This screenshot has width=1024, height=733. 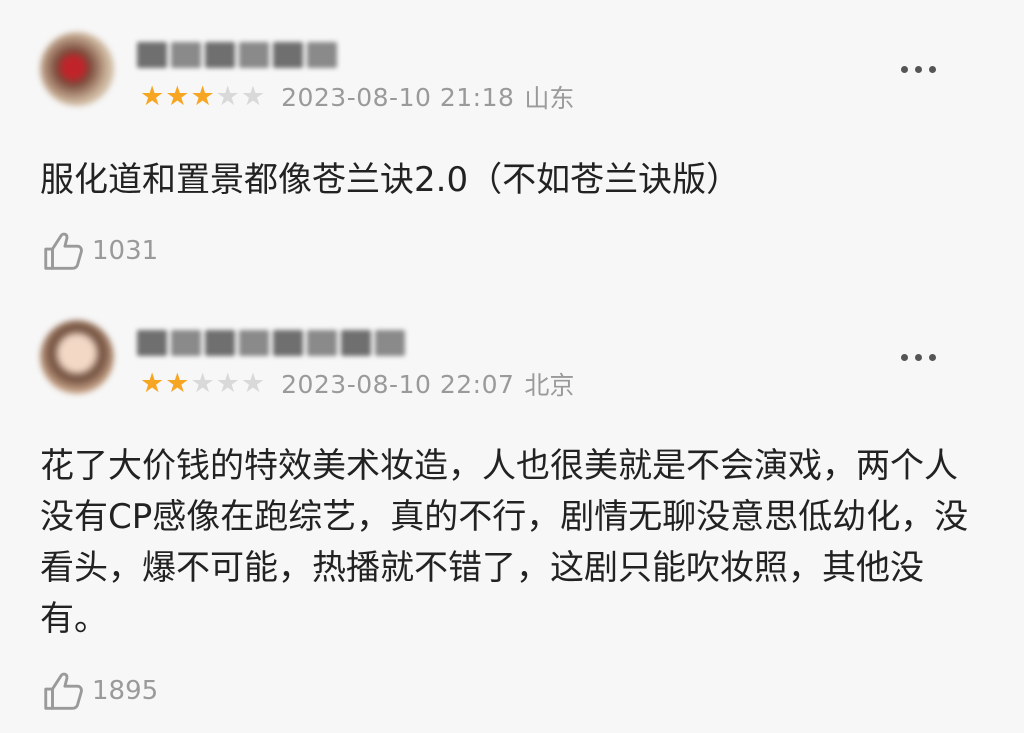 I want to click on comment-date: 2023-08-10 21:18, so click(x=398, y=97).